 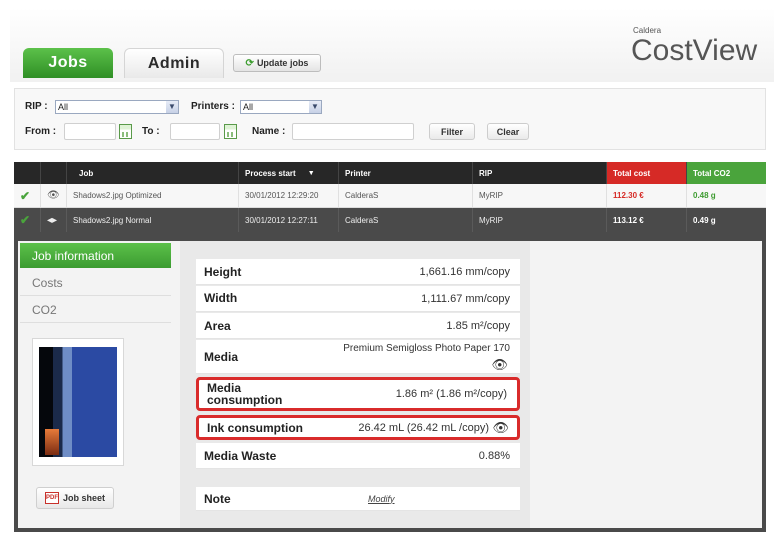 What do you see at coordinates (63, 107) in the screenshot?
I see `rip-select-value: All` at bounding box center [63, 107].